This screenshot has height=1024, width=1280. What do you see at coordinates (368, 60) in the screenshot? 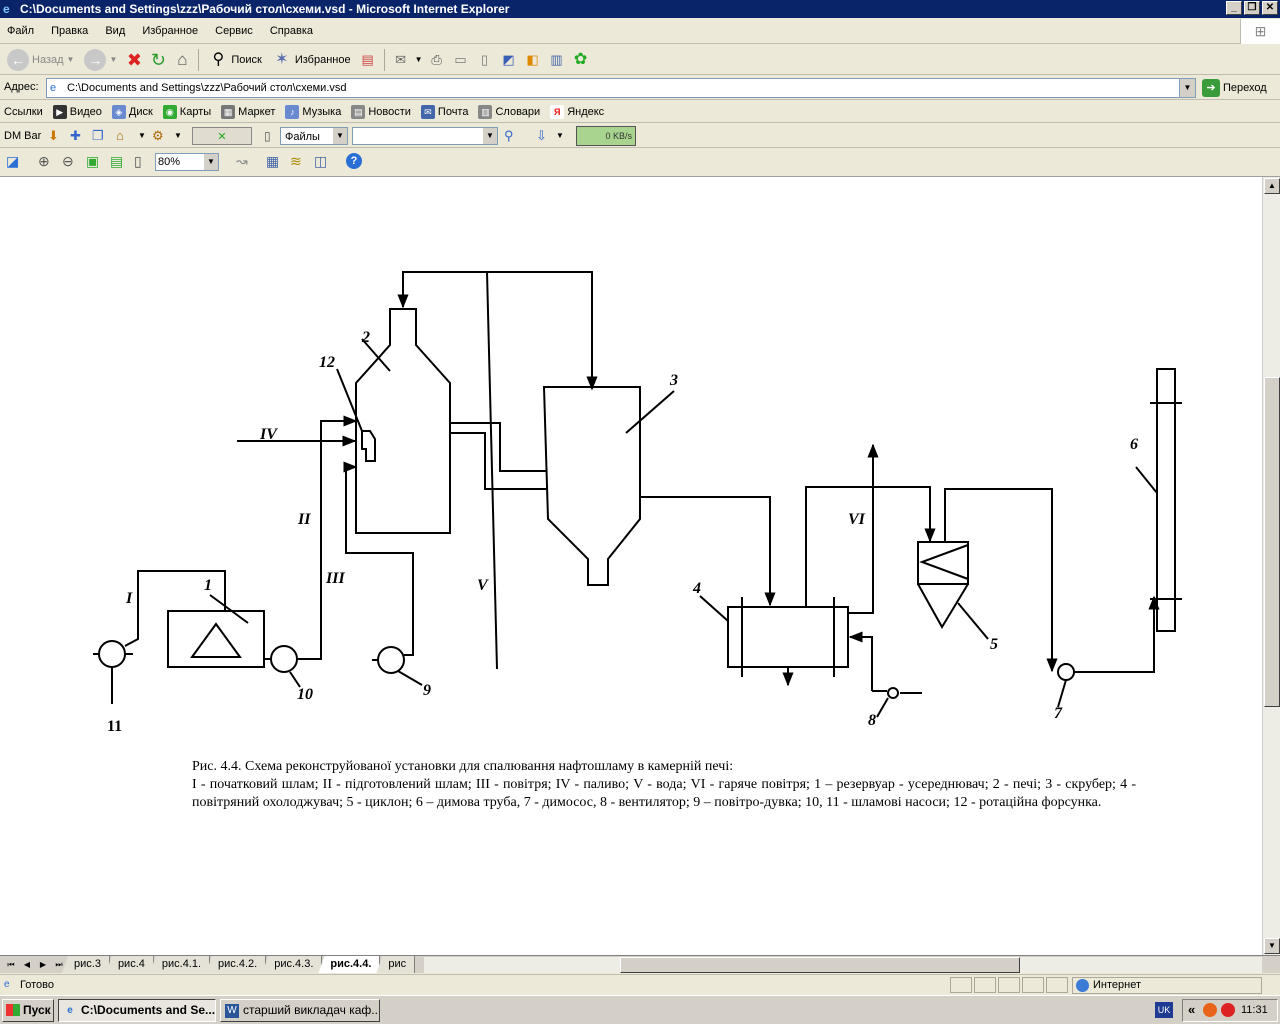
I see `history-icon: ▤` at bounding box center [368, 60].